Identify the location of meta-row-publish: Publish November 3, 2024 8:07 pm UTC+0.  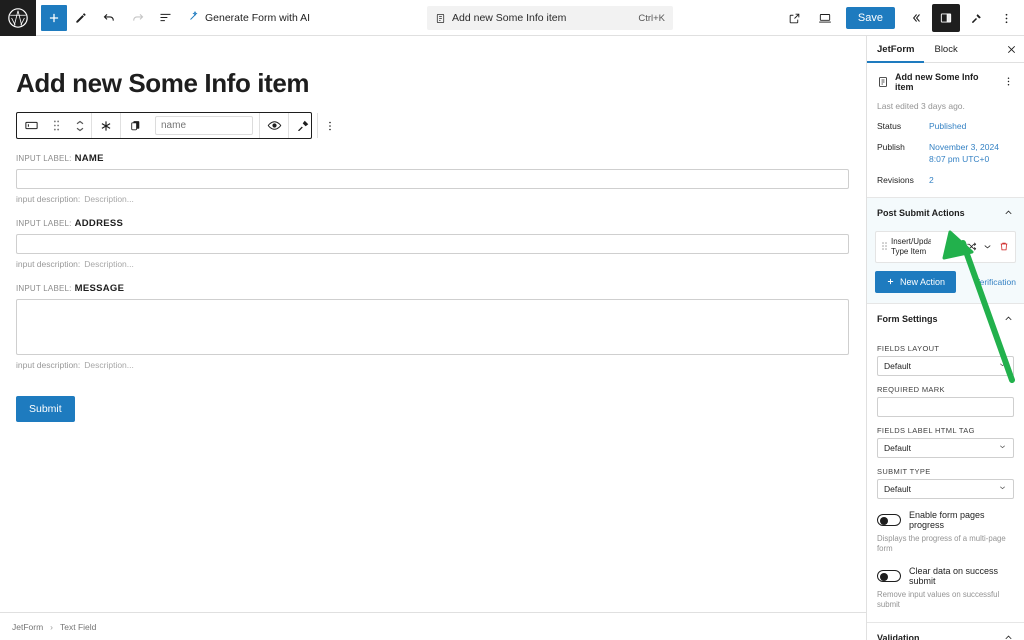
(945, 153).